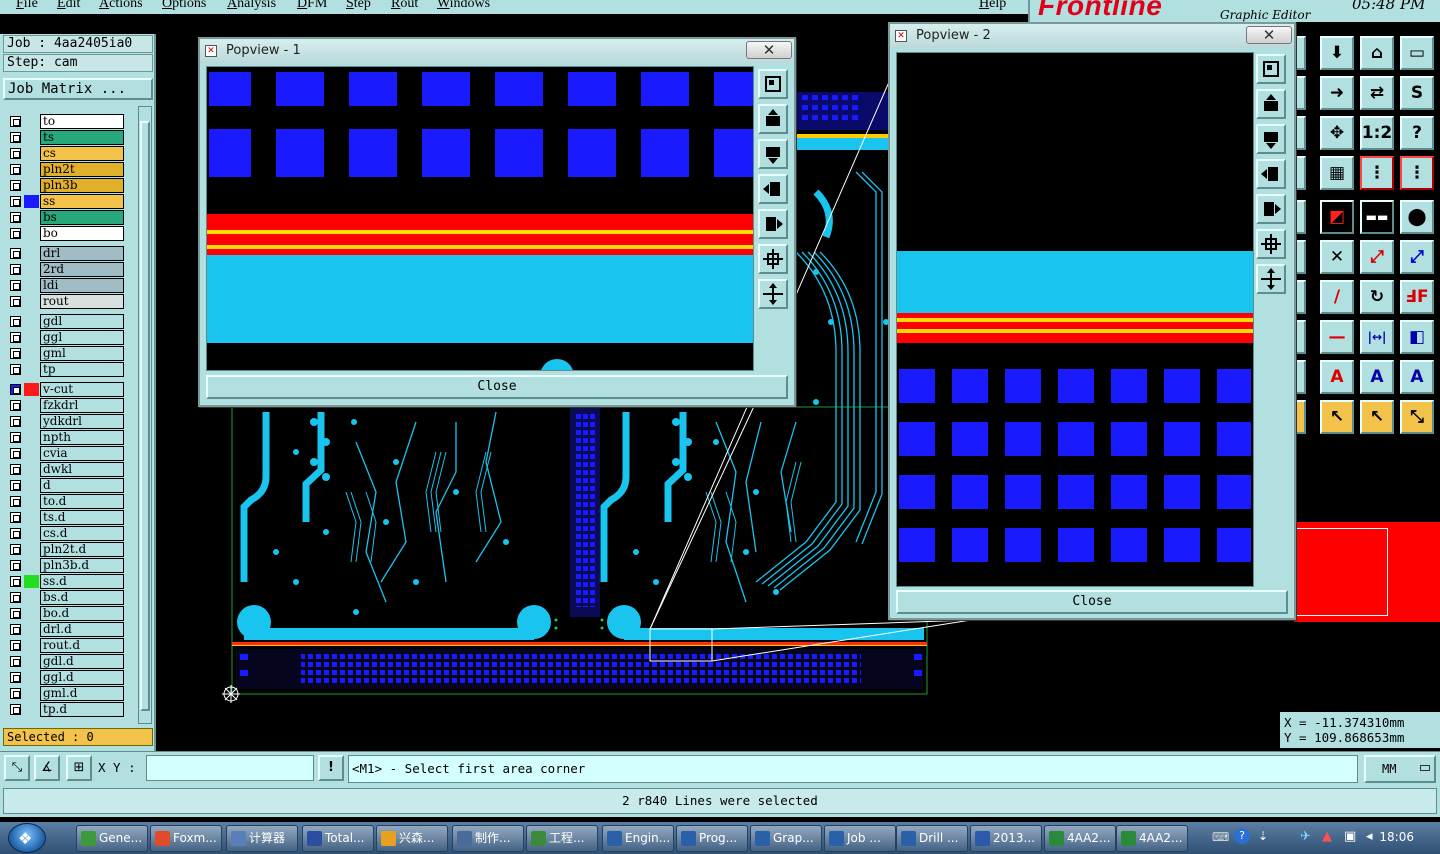 The width and height of the screenshot is (1440, 854). What do you see at coordinates (82, 453) in the screenshot?
I see `layer-name: cvia` at bounding box center [82, 453].